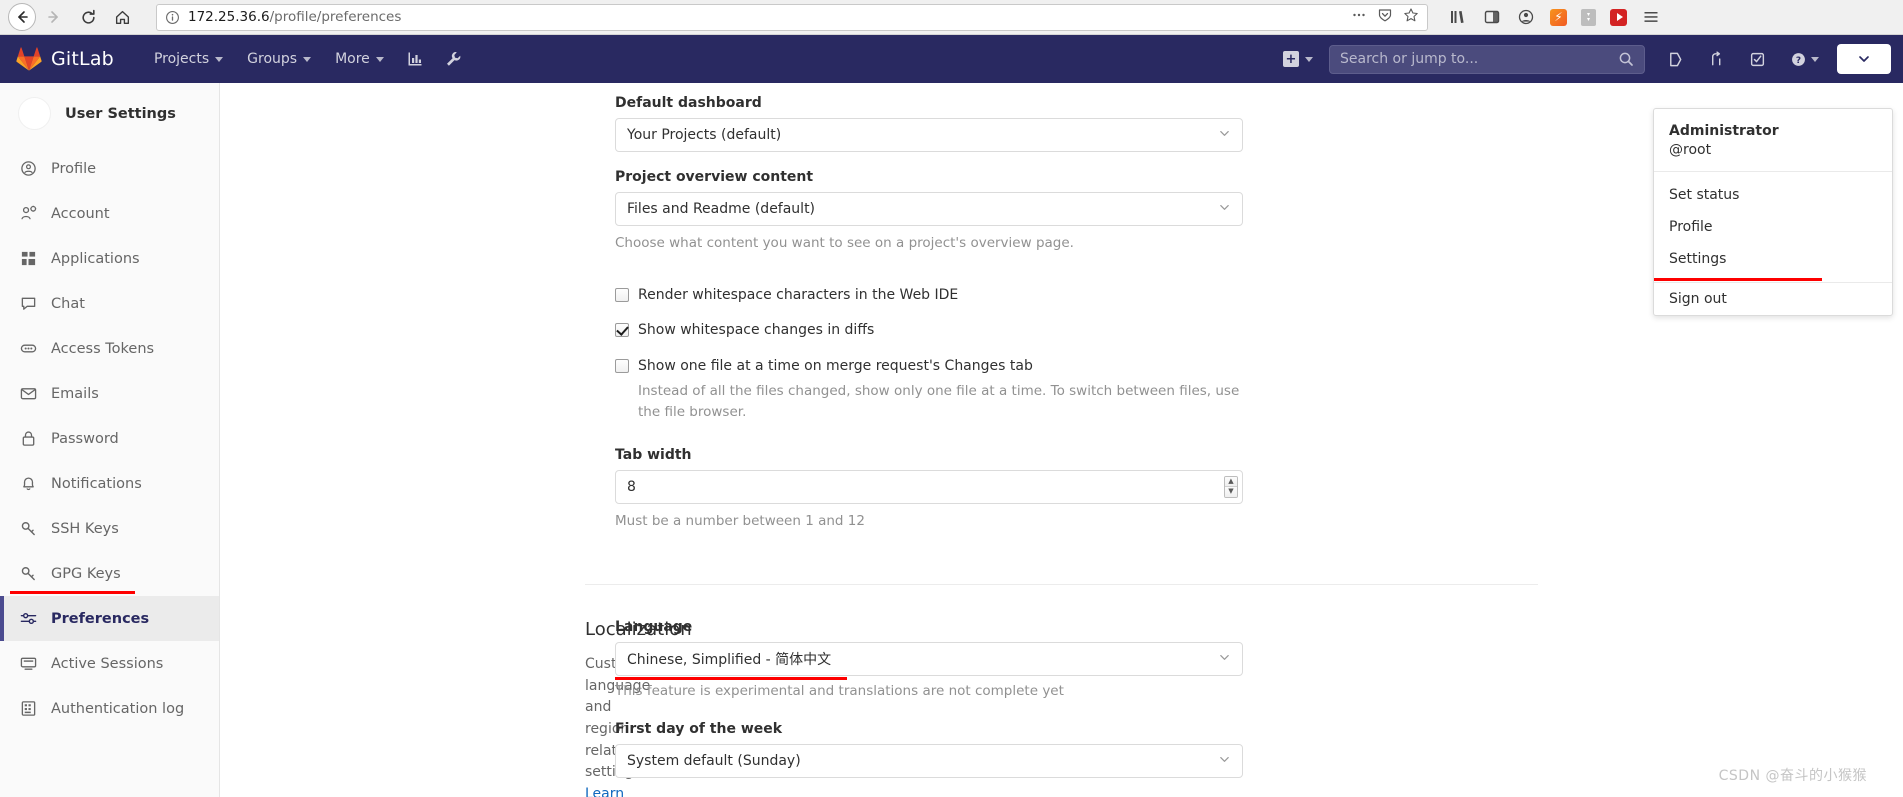 This screenshot has height=797, width=1903. I want to click on user-menu-profile-label: Profile, so click(1691, 226).